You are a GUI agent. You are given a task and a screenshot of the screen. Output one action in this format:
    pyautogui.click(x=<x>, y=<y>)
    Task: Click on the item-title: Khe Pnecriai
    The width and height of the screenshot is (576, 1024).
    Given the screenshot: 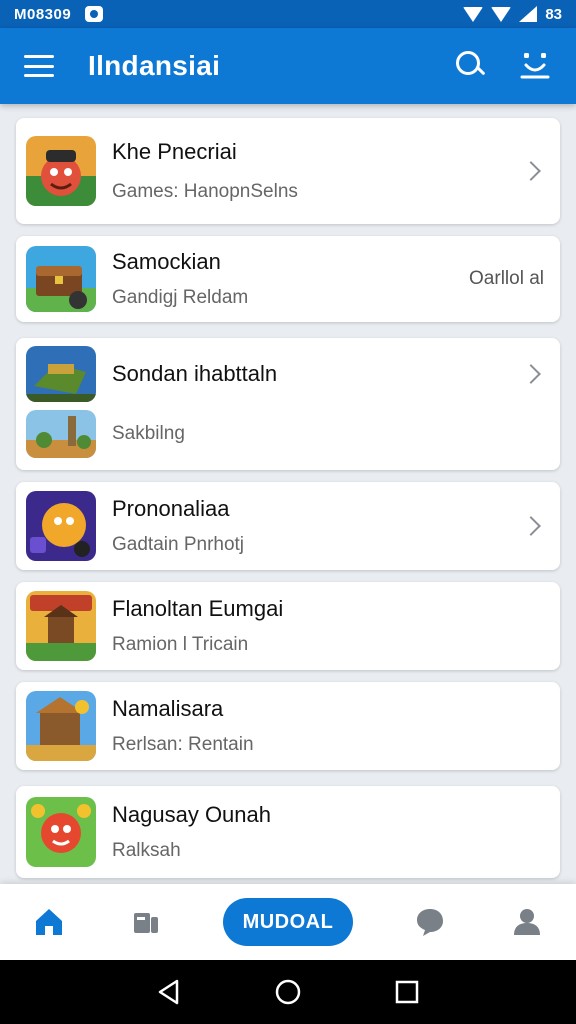 What is the action you would take?
    pyautogui.click(x=174, y=151)
    